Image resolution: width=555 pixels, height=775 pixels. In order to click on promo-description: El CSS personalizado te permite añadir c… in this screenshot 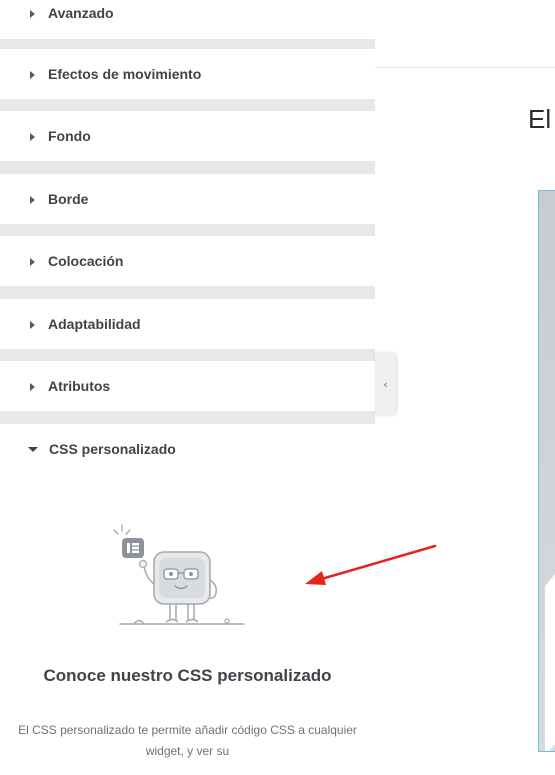, I will do `click(187, 740)`.